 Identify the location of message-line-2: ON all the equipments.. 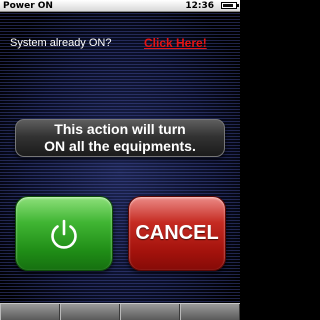
(120, 146).